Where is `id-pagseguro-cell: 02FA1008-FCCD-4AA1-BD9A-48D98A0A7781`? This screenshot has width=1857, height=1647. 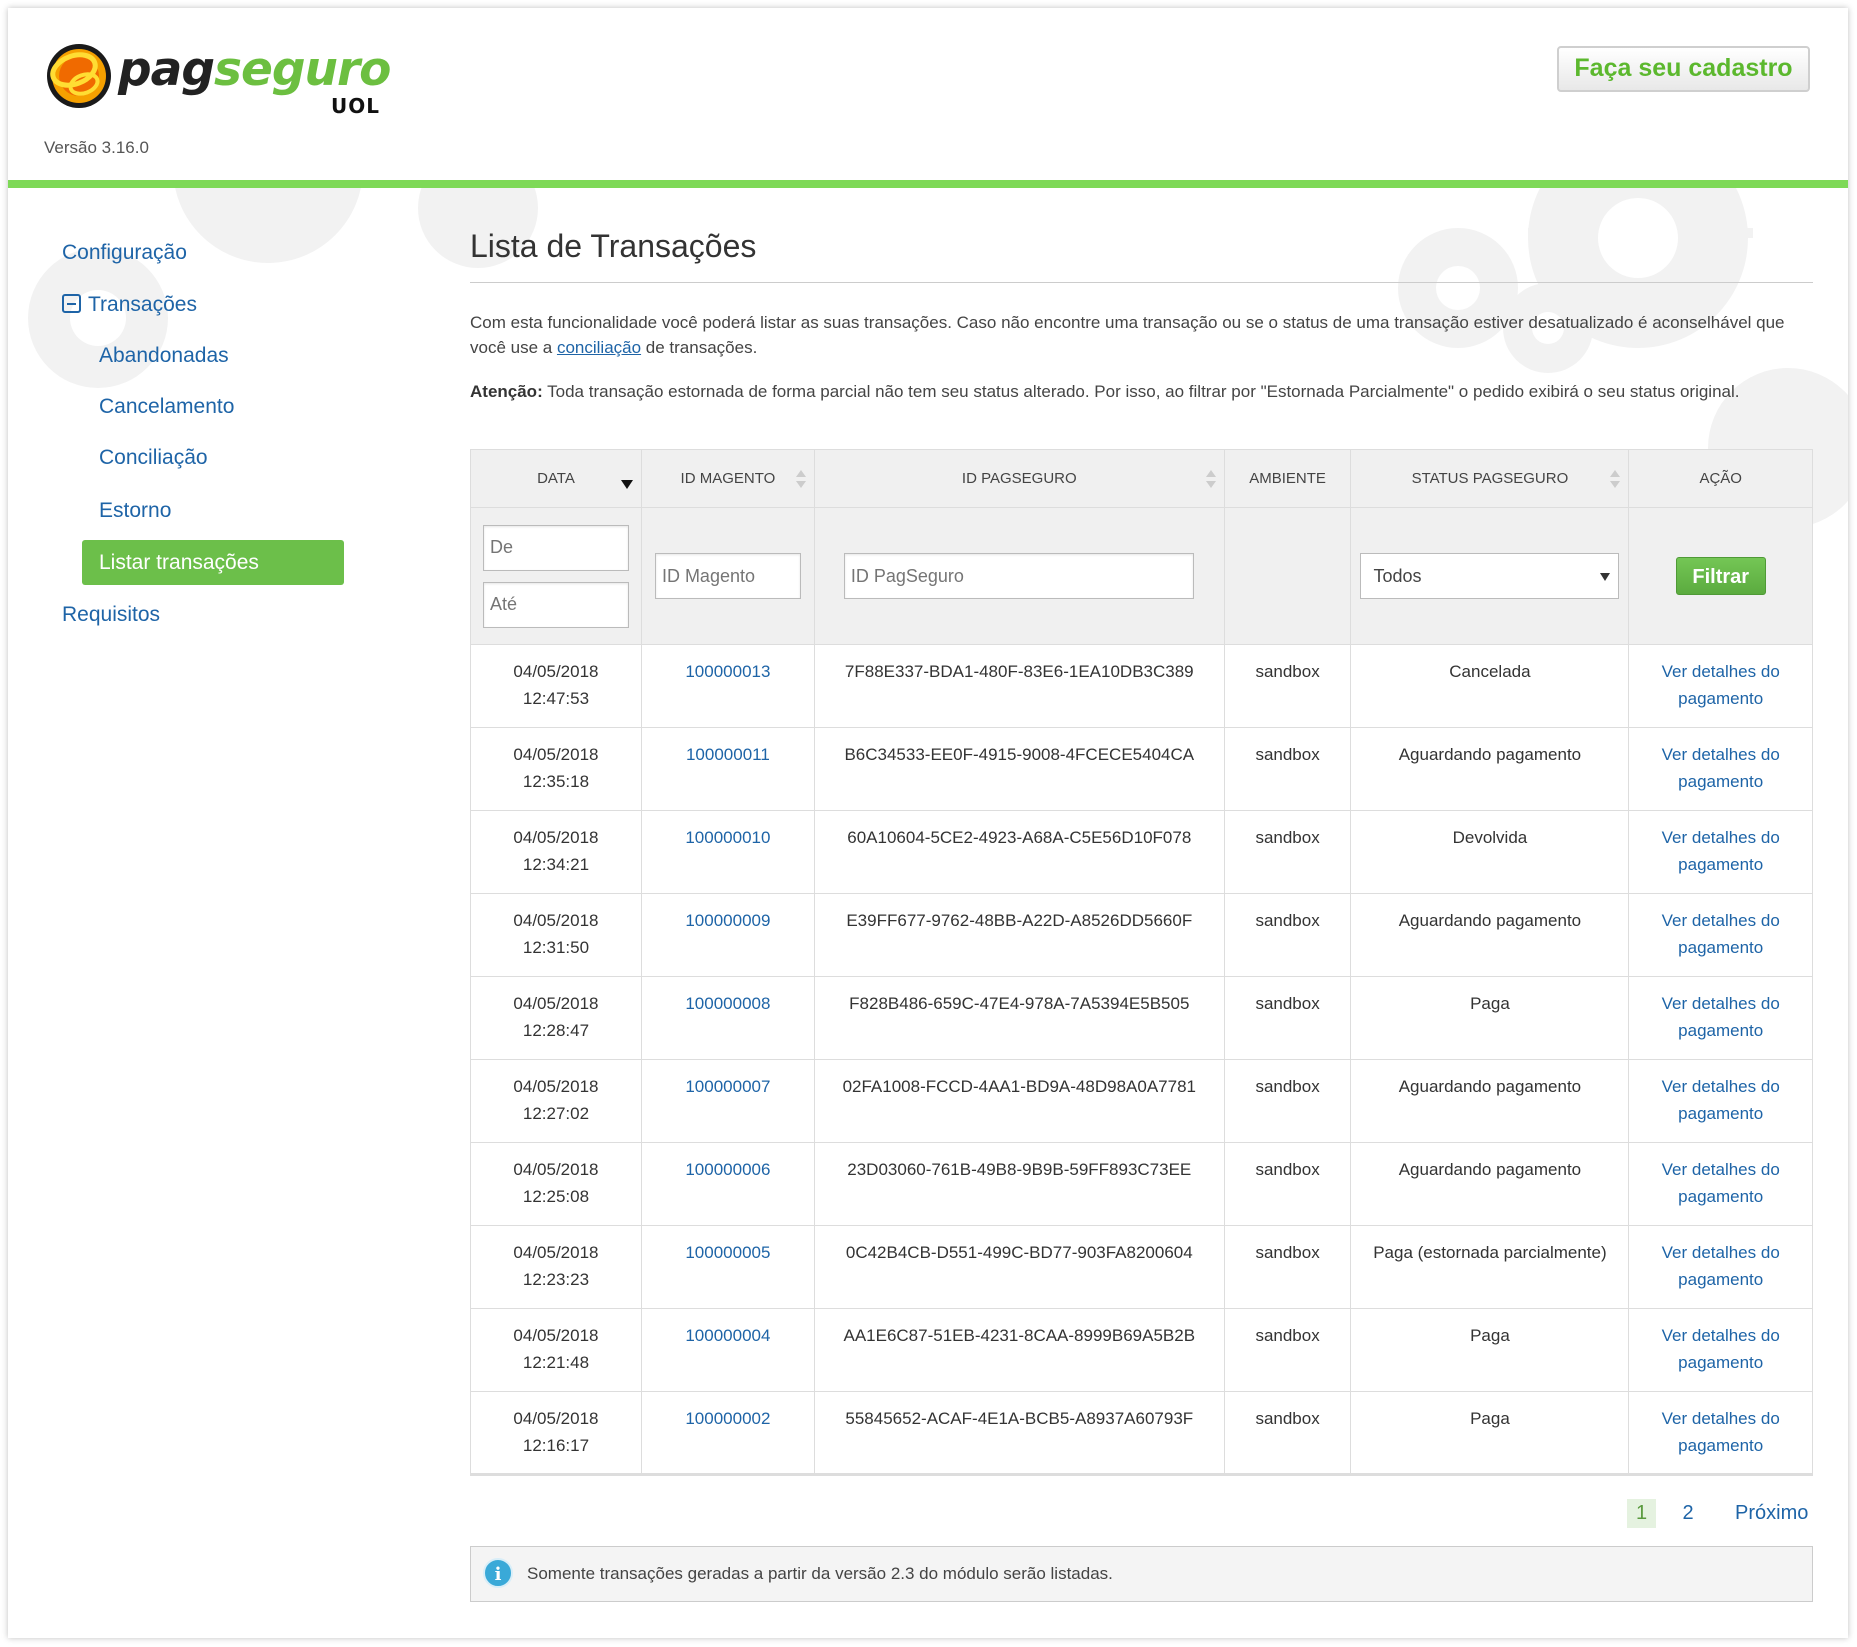
id-pagseguro-cell: 02FA1008-FCCD-4AA1-BD9A-48D98A0A7781 is located at coordinates (1019, 1101).